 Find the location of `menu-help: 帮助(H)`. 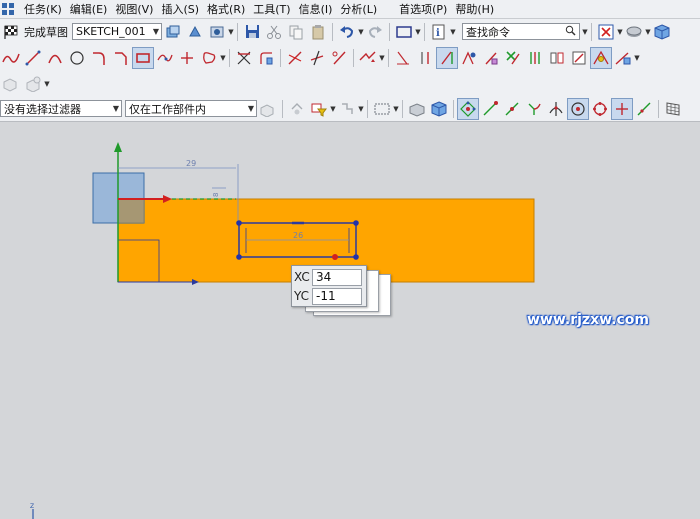

menu-help: 帮助(H) is located at coordinates (474, 9).